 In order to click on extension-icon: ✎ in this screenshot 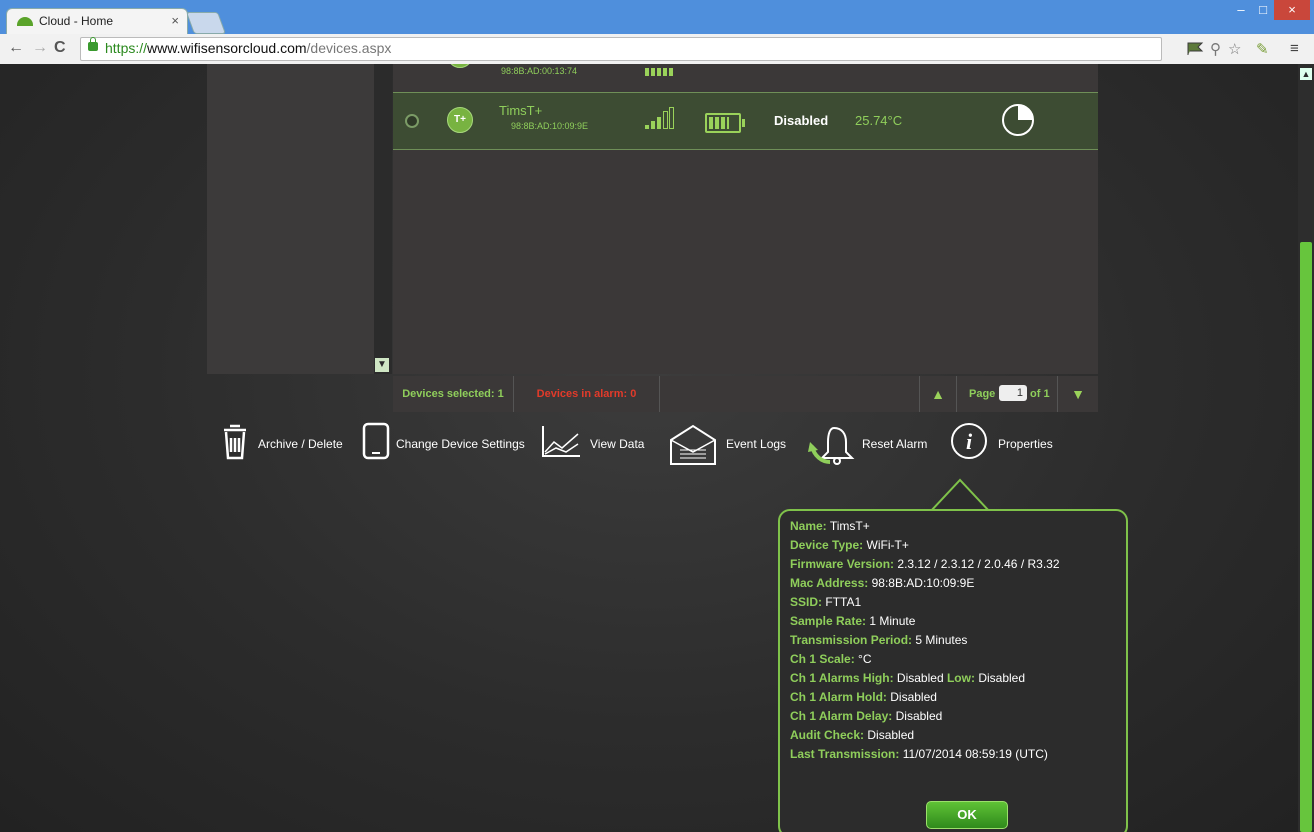, I will do `click(1262, 49)`.